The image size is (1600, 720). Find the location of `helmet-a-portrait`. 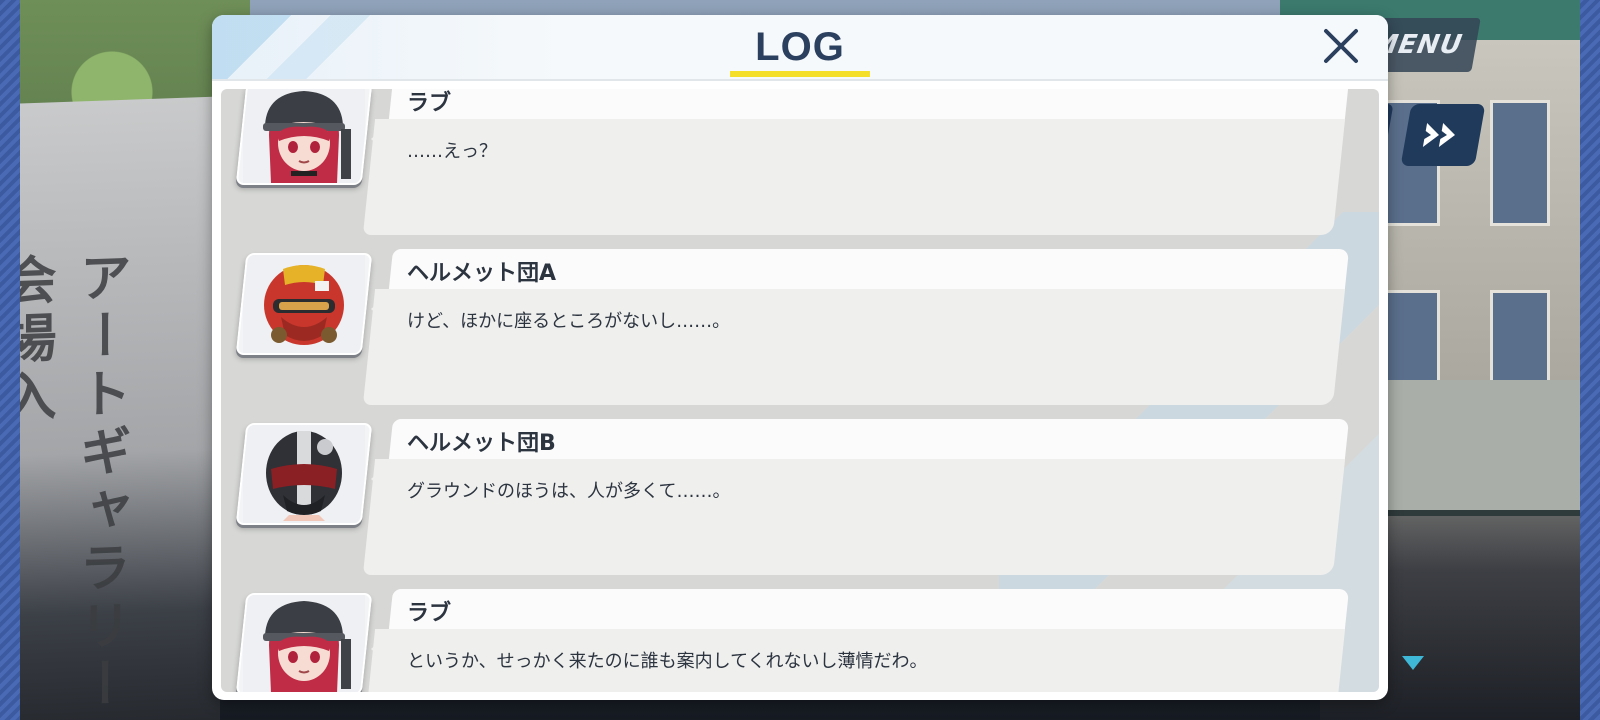

helmet-a-portrait is located at coordinates (304, 304).